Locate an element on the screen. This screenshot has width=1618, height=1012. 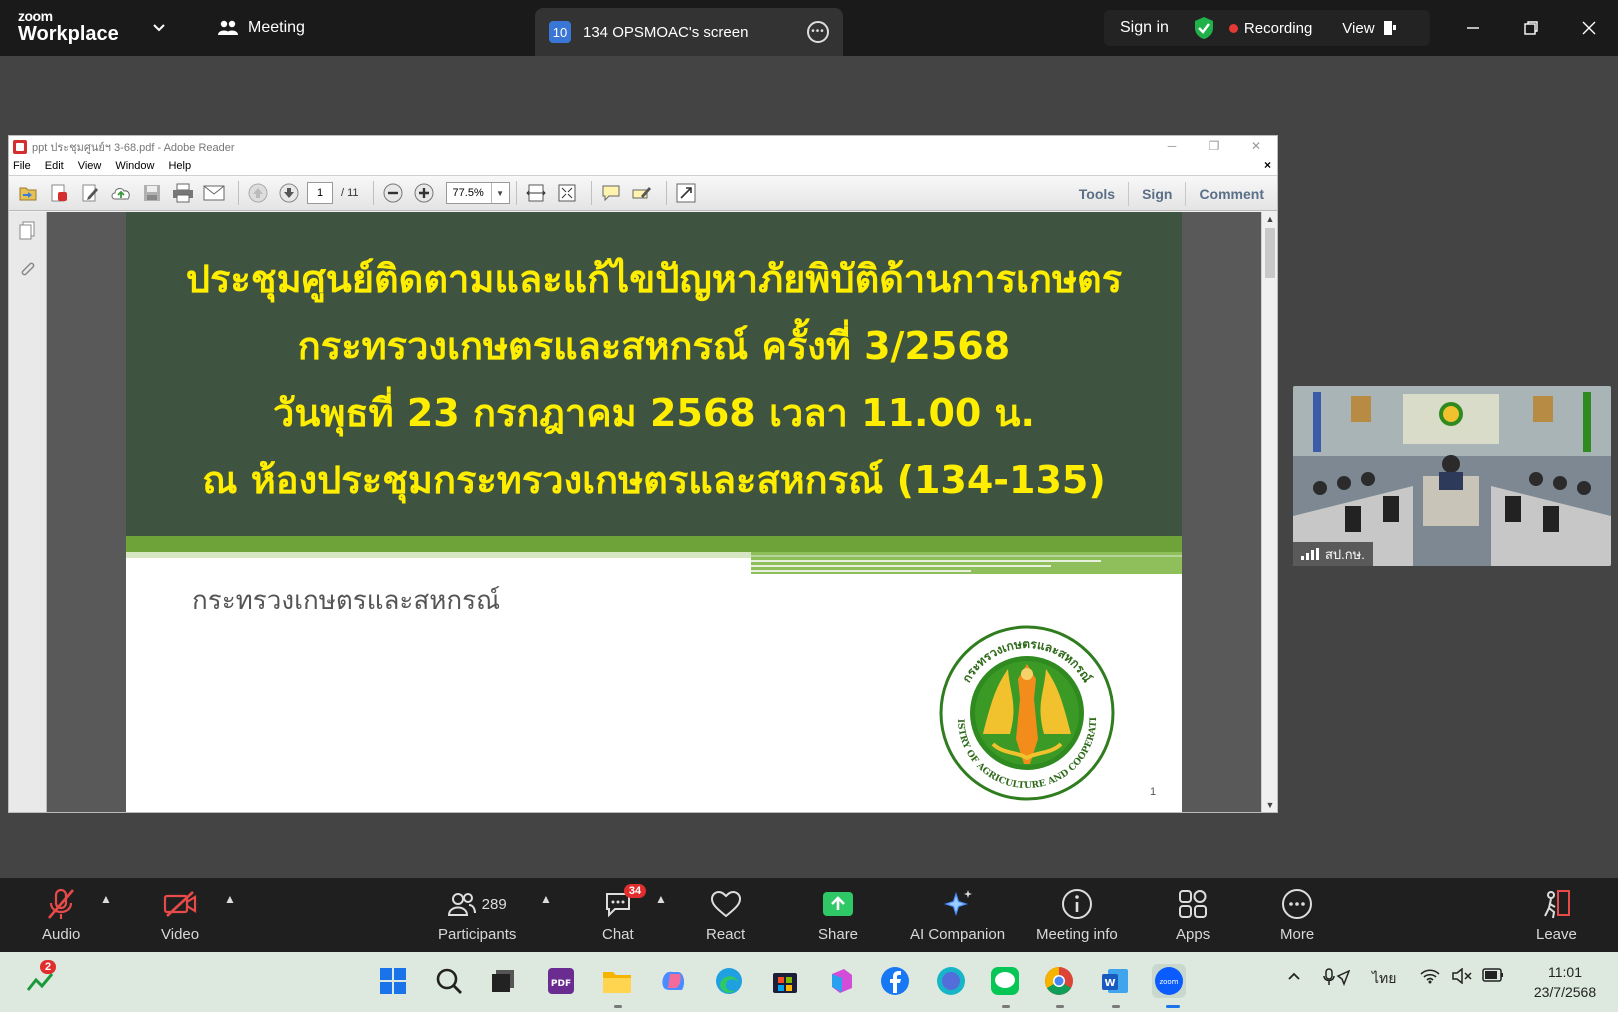
comment-icon is located at coordinates (611, 193).